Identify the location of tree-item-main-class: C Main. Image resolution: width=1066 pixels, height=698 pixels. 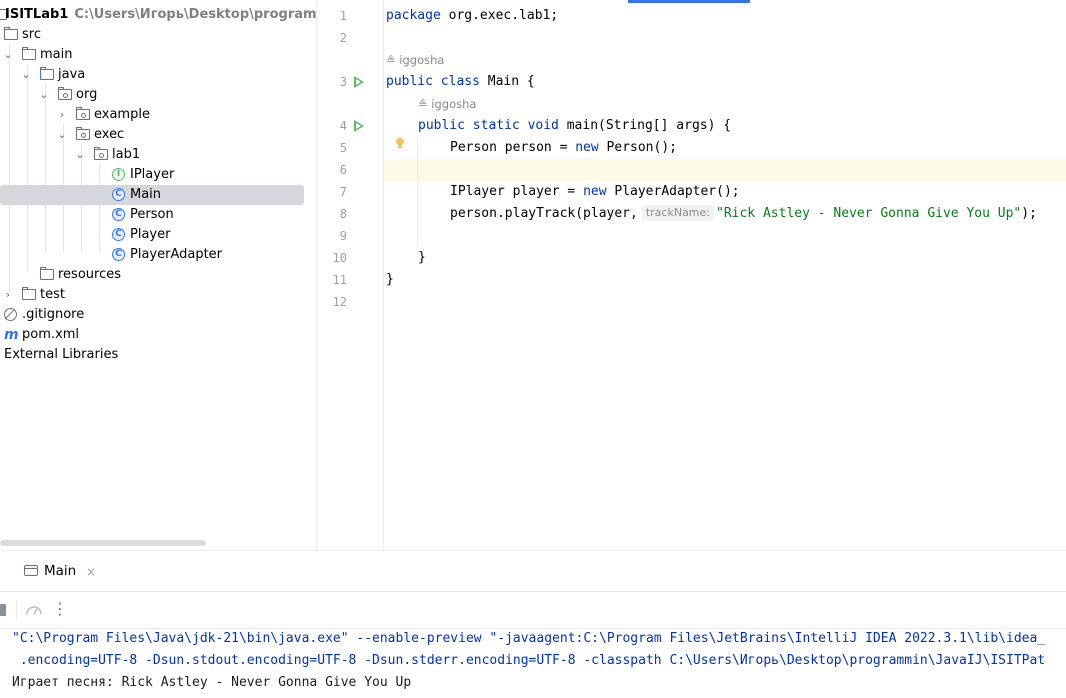
(152, 195).